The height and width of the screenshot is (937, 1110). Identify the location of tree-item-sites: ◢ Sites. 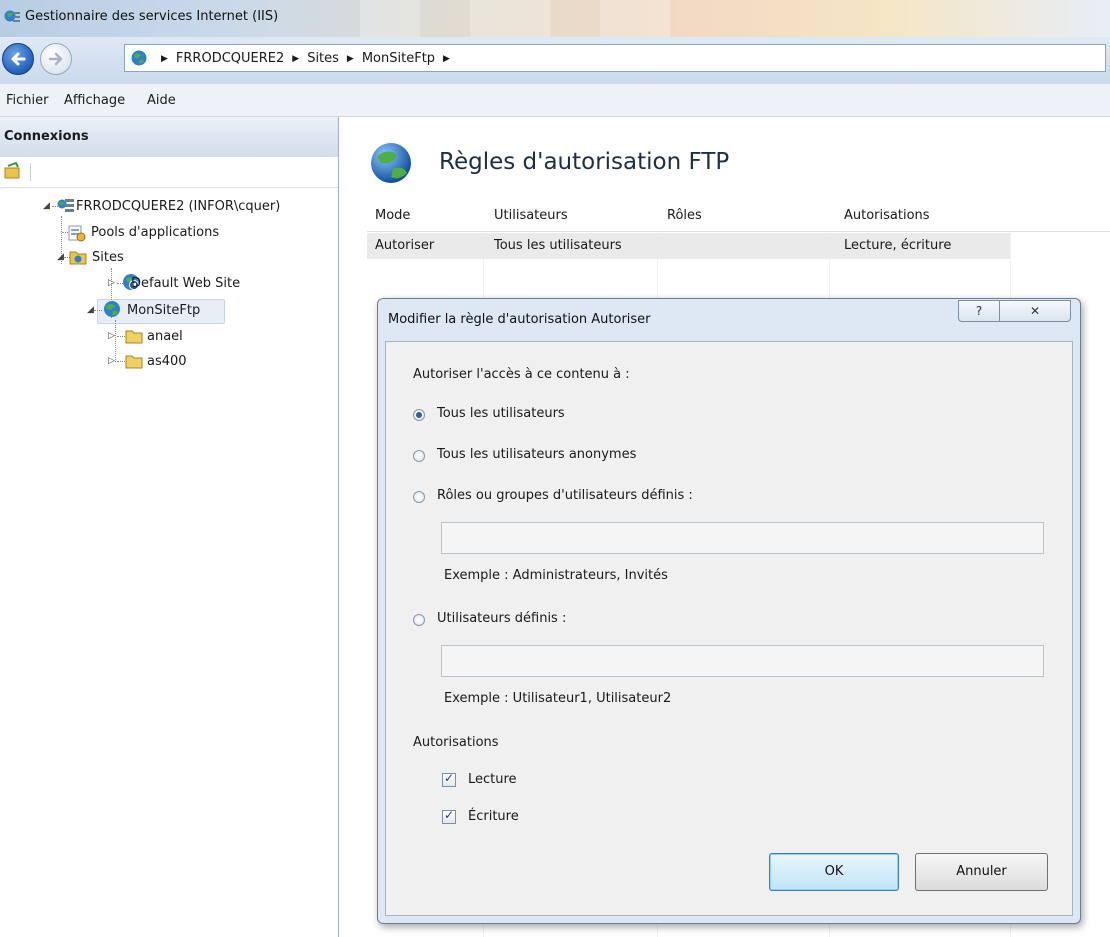
(169, 258).